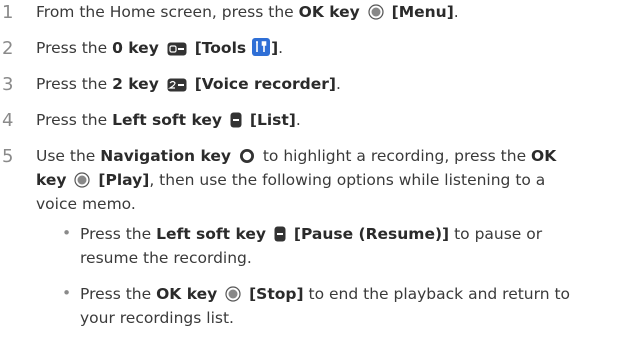 The height and width of the screenshot is (362, 637). What do you see at coordinates (135, 84) in the screenshot?
I see `key-name: 2 key` at bounding box center [135, 84].